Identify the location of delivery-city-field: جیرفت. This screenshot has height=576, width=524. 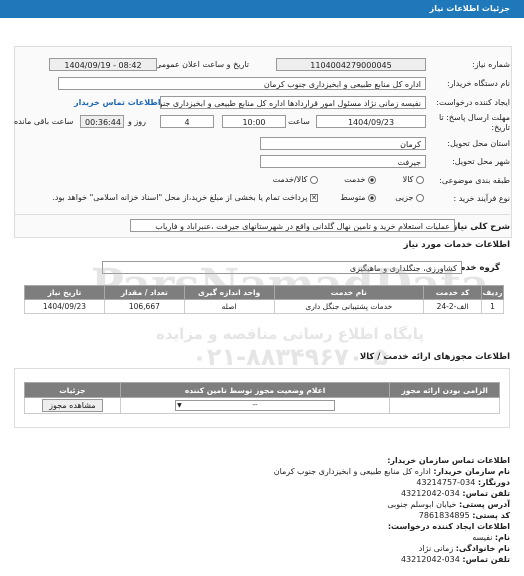
(343, 161).